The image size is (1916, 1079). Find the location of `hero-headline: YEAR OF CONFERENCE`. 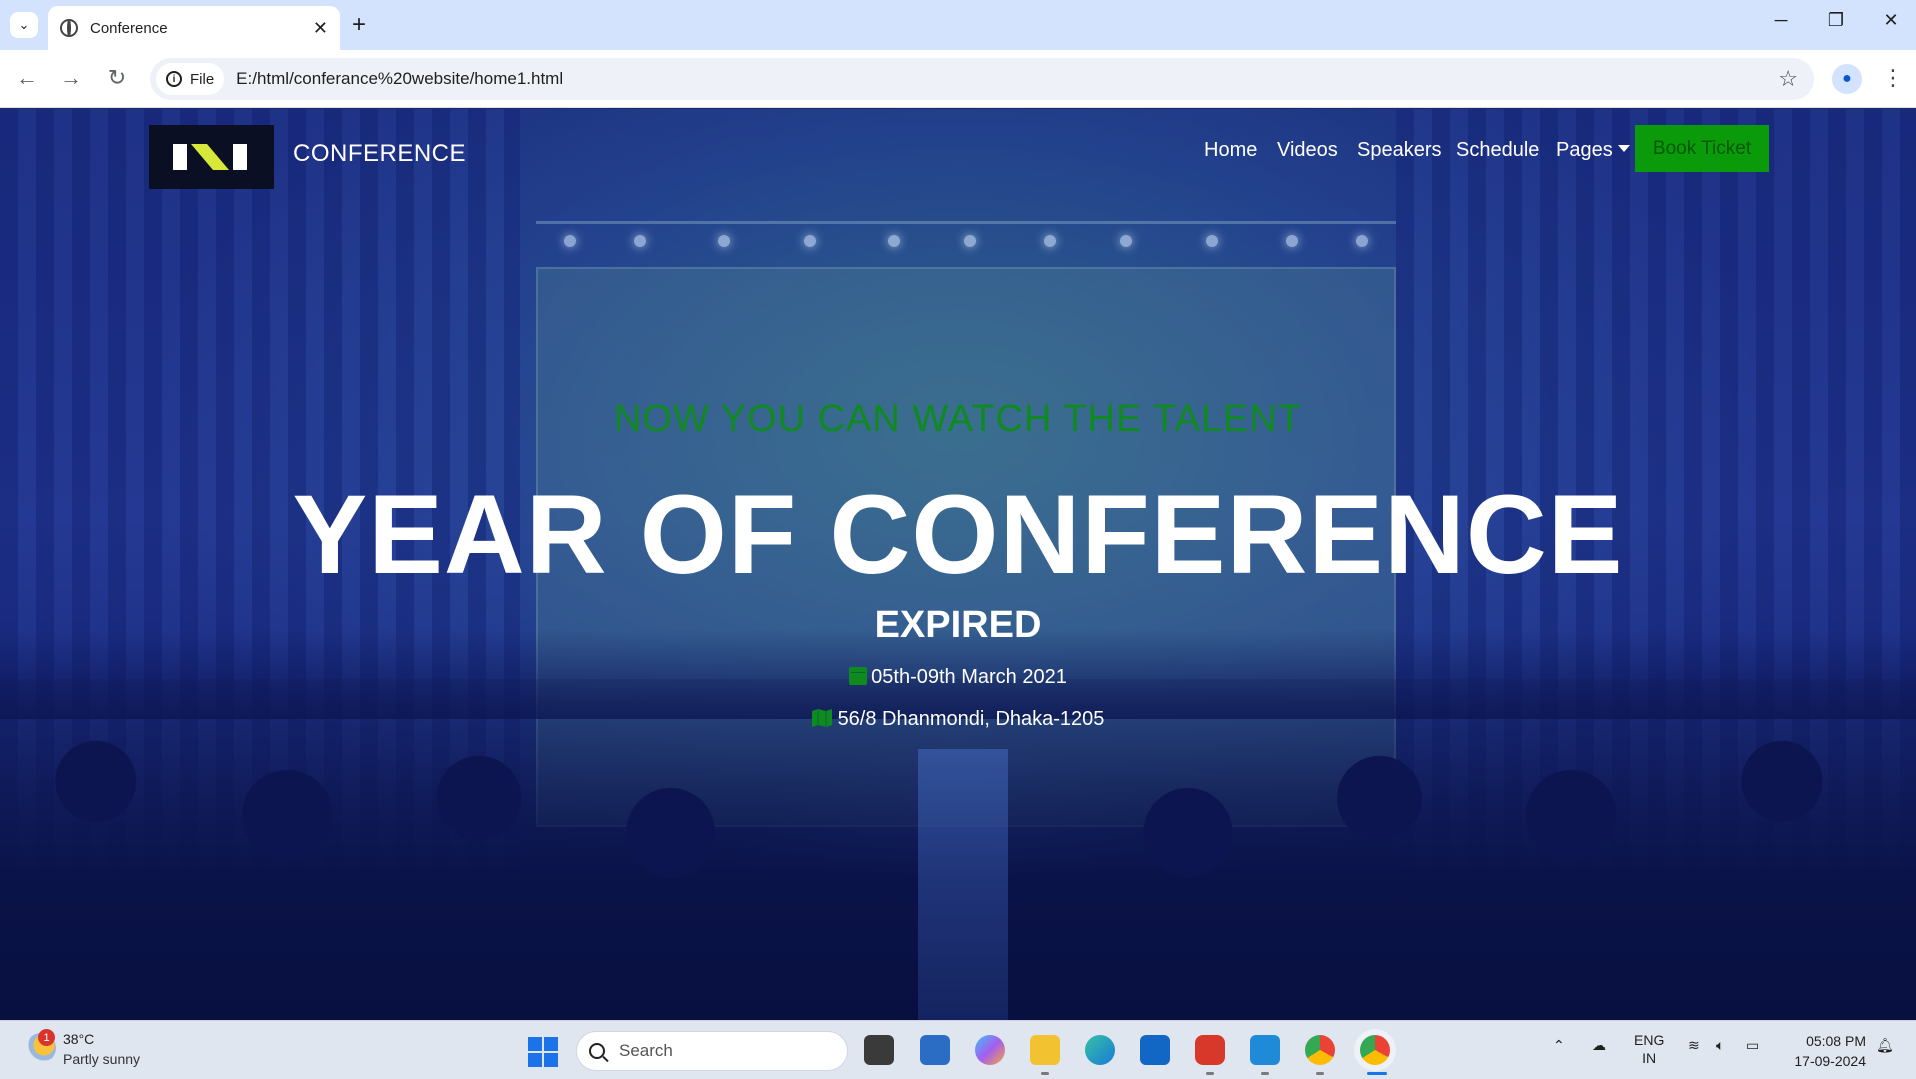

hero-headline: YEAR OF CONFERENCE is located at coordinates (958, 534).